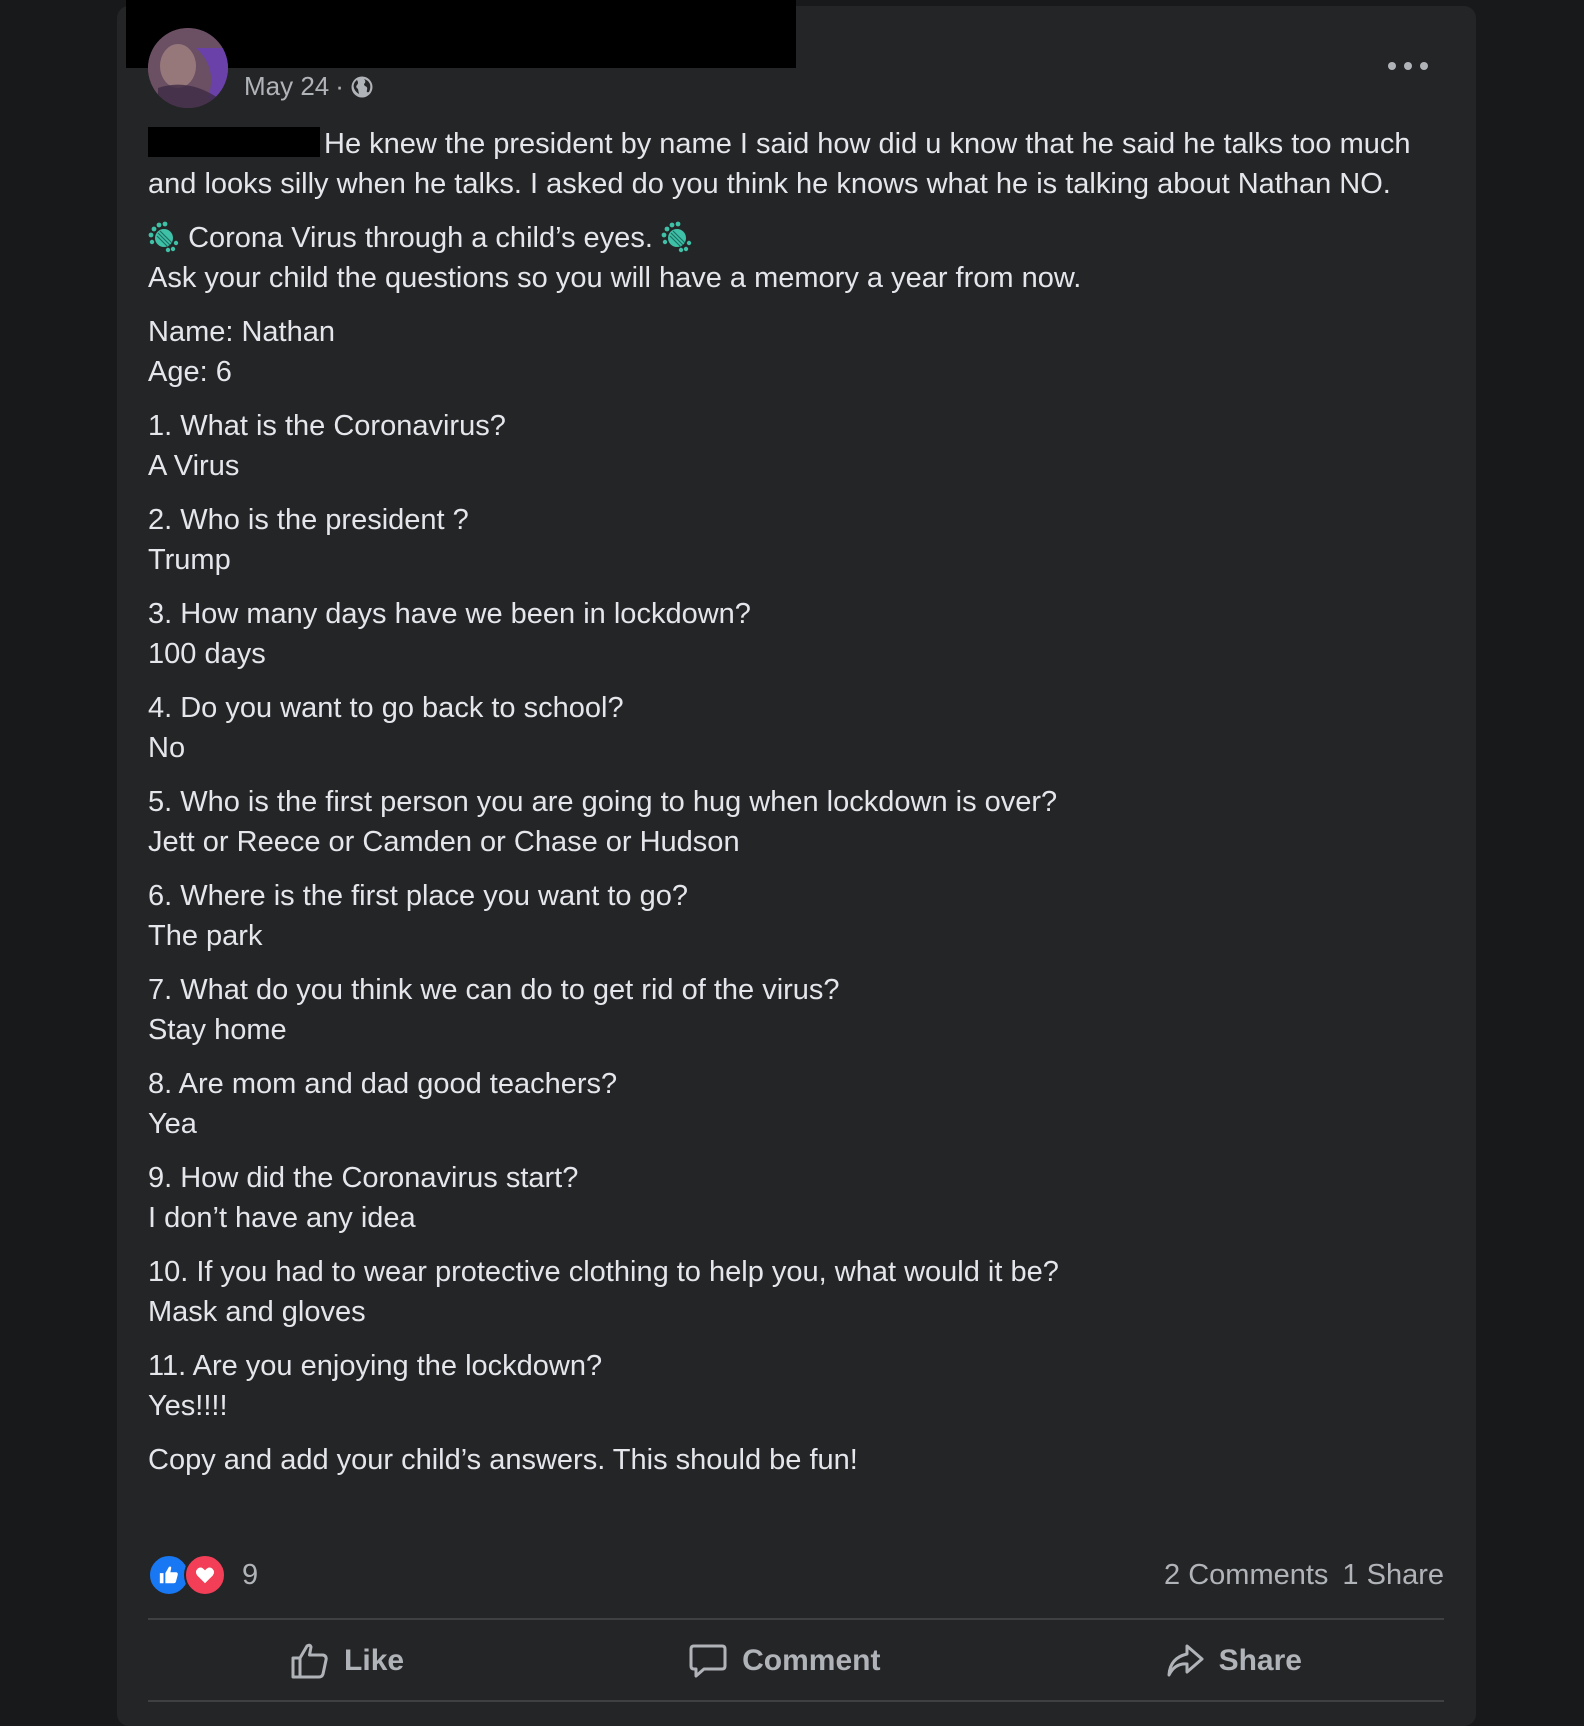 The image size is (1584, 1726). Describe the element at coordinates (375, 1366) in the screenshot. I see `question-text: 11. Are you enjoying the lockdown?` at that location.